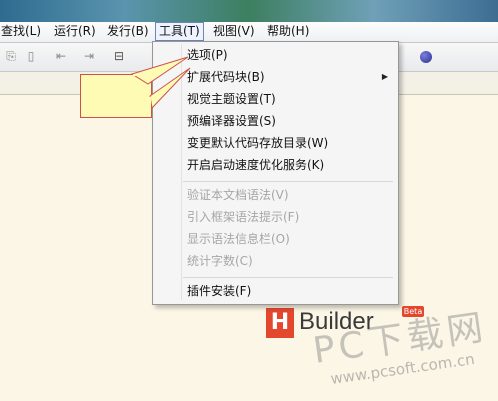  Describe the element at coordinates (160, 83) in the screenshot. I see `callout-pointer` at that location.